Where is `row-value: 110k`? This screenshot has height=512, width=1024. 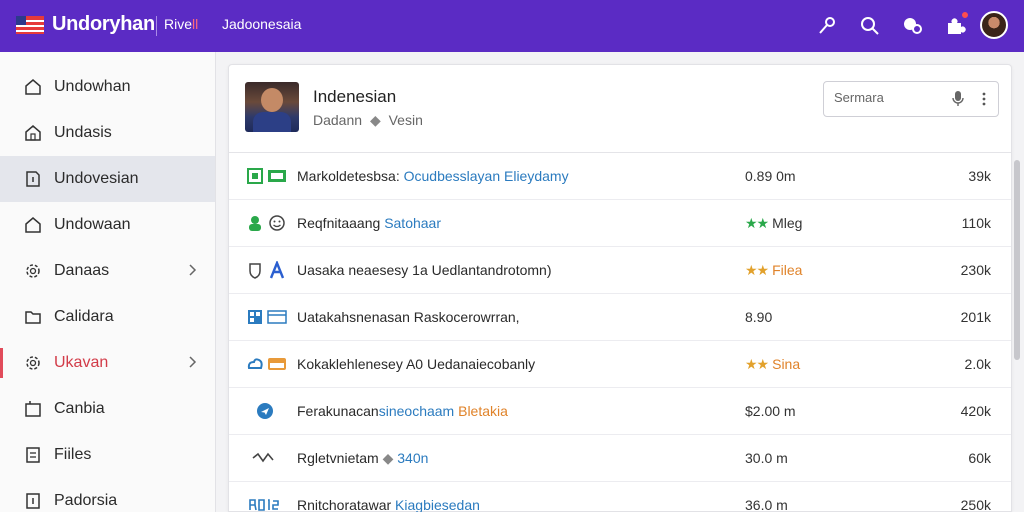 row-value: 110k is located at coordinates (976, 223).